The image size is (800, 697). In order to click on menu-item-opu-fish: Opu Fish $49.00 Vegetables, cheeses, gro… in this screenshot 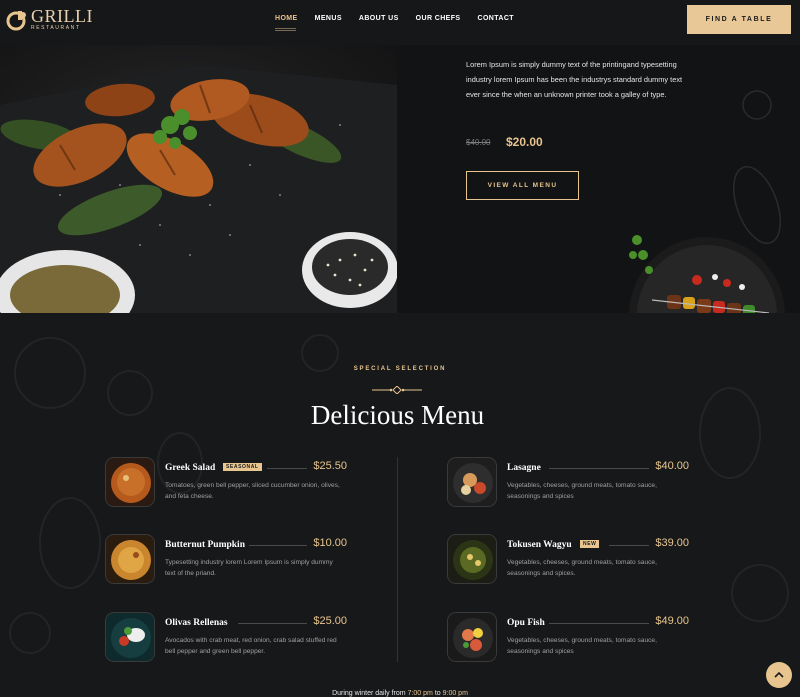, I will do `click(572, 638)`.